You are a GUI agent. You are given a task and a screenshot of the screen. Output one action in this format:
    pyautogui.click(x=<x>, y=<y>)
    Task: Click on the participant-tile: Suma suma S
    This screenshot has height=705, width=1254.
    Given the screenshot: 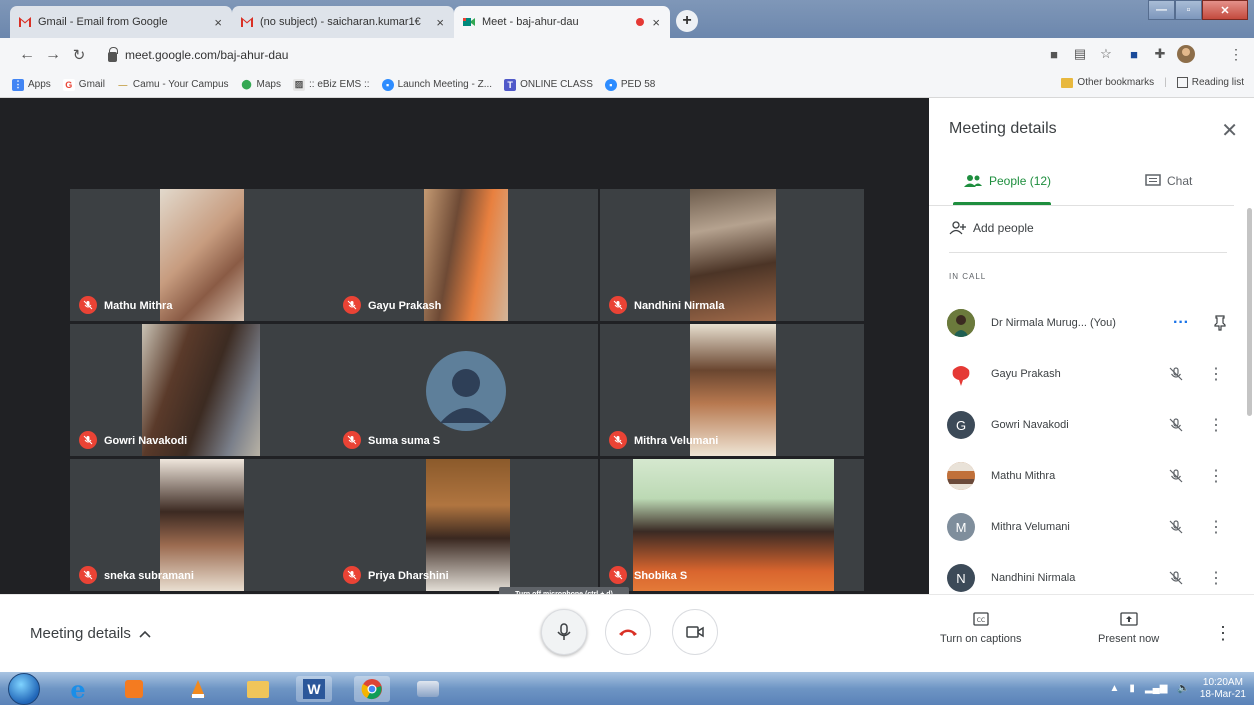 What is the action you would take?
    pyautogui.click(x=466, y=390)
    